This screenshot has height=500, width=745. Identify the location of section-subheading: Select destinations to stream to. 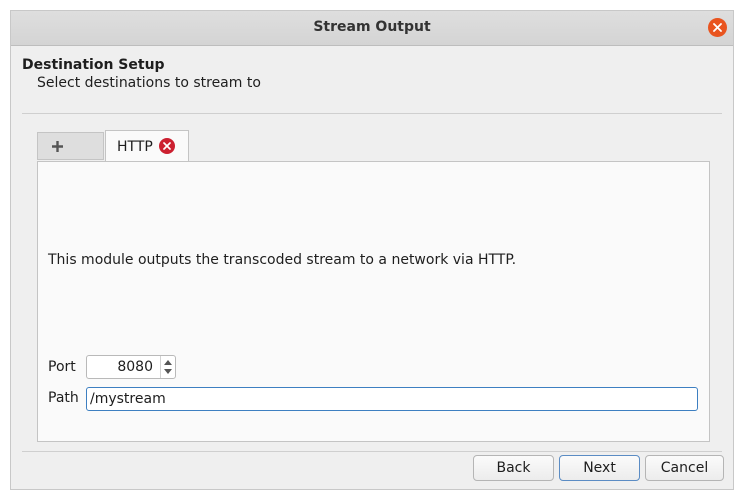
(149, 83).